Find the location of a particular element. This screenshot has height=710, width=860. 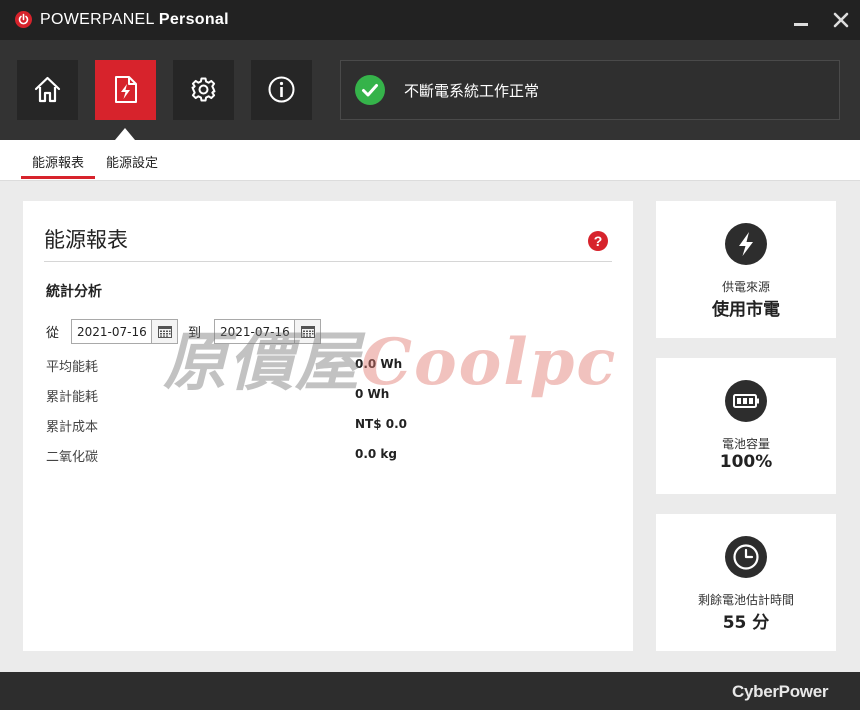

stat-cumulative-cost-label: 累計成本 is located at coordinates (72, 427).